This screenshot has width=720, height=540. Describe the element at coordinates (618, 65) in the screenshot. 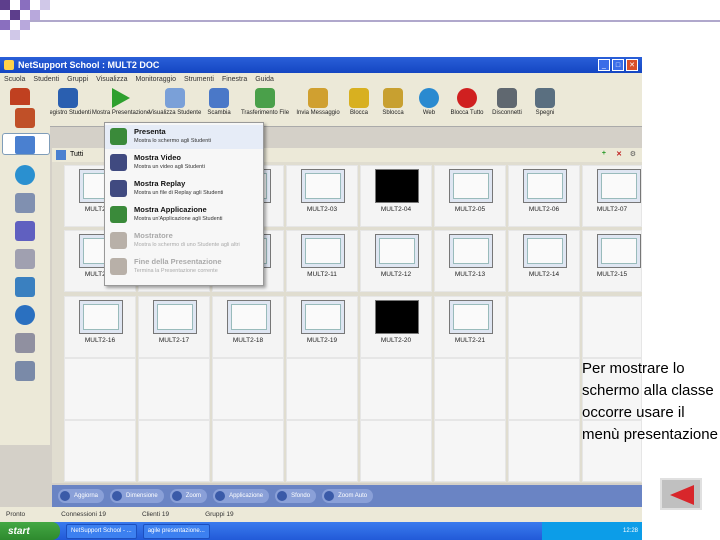

I see `maximize-button: □` at that location.